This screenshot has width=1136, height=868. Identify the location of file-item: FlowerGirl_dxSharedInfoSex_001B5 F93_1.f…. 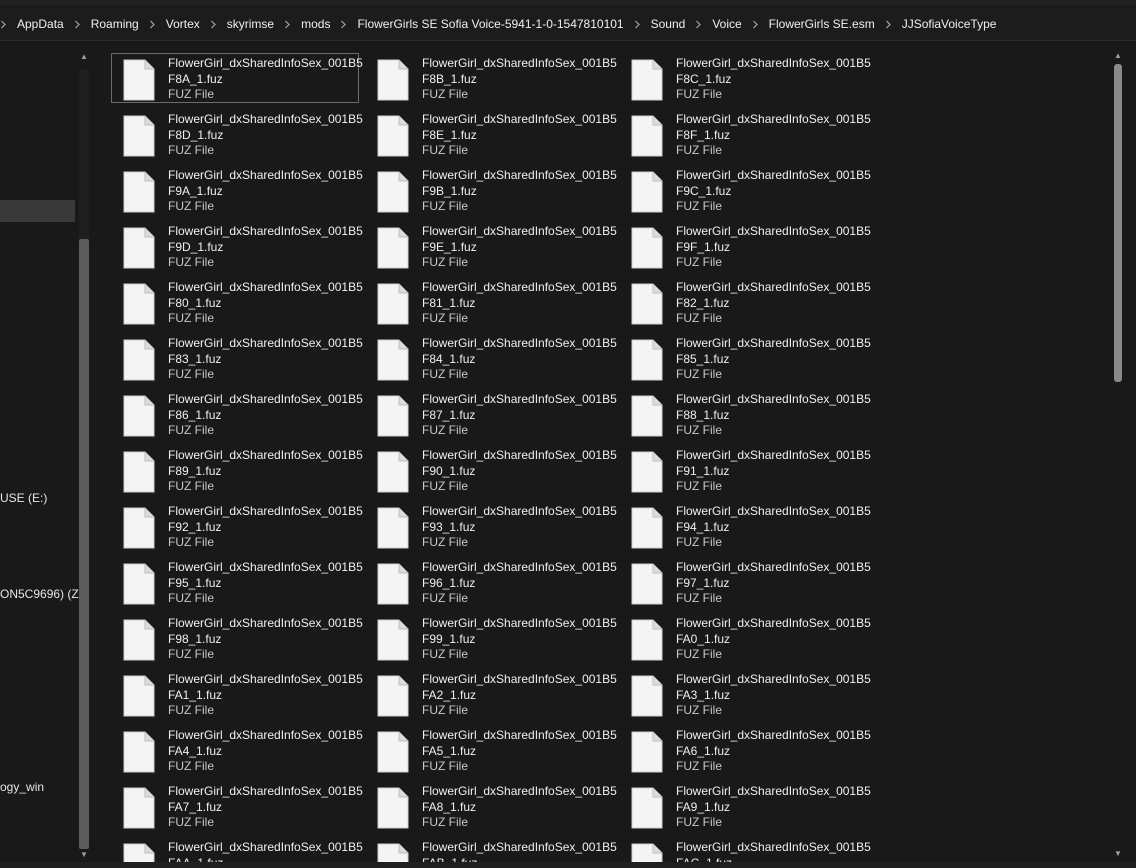
(491, 526).